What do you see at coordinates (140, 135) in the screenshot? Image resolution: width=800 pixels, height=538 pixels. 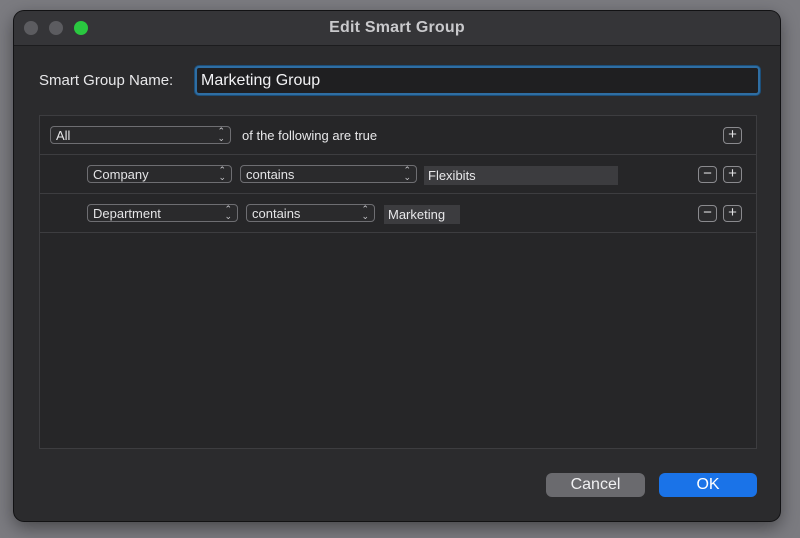 I see `match-type-popup: All ⌃ ⌄` at bounding box center [140, 135].